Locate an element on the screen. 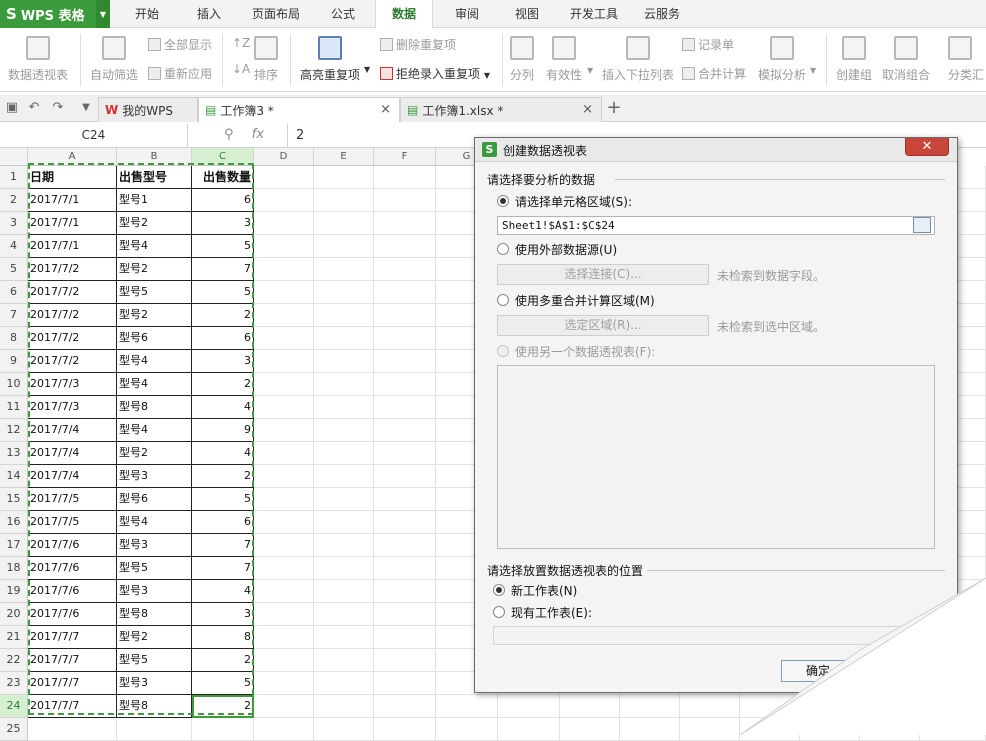 Image resolution: width=986 pixels, height=741 pixels. row-header: 1 is located at coordinates (14, 177).